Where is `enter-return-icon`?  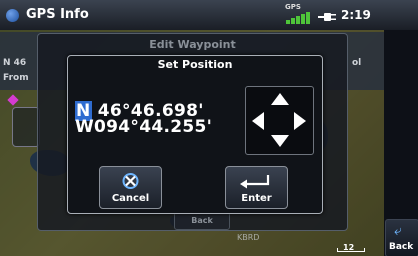
enter-return-icon is located at coordinates (255, 182).